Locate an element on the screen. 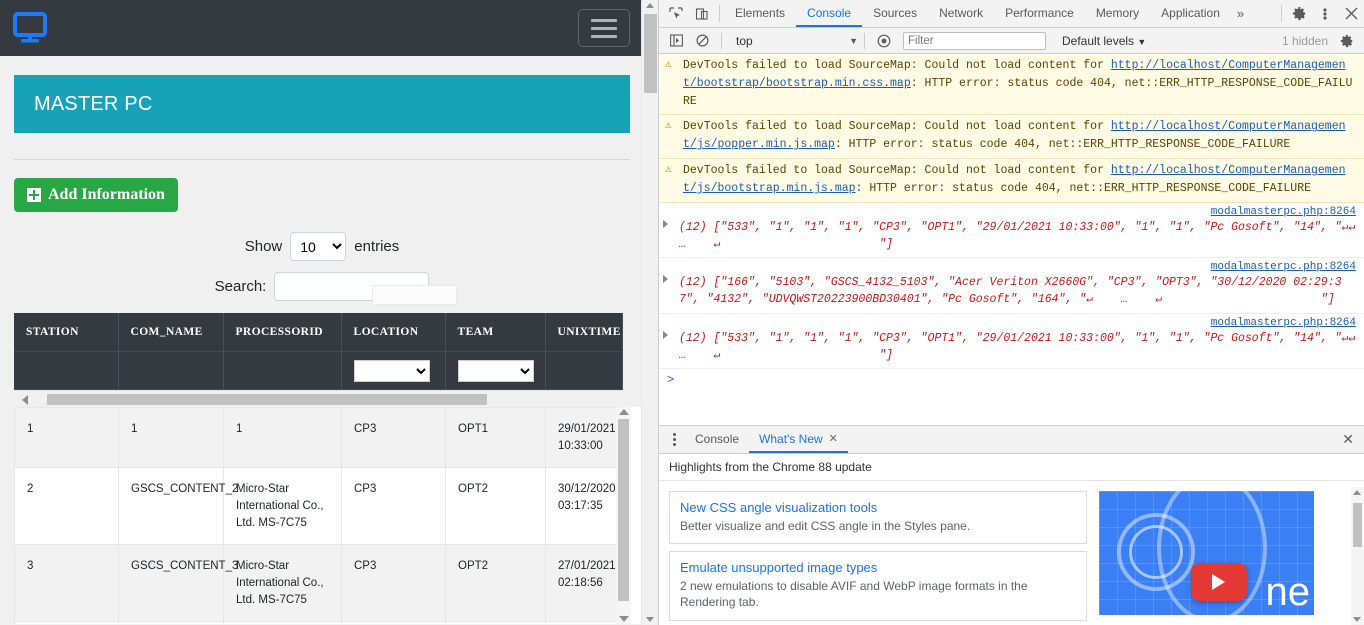 This screenshot has width=1364, height=625. tab-application: Application is located at coordinates (1190, 13).